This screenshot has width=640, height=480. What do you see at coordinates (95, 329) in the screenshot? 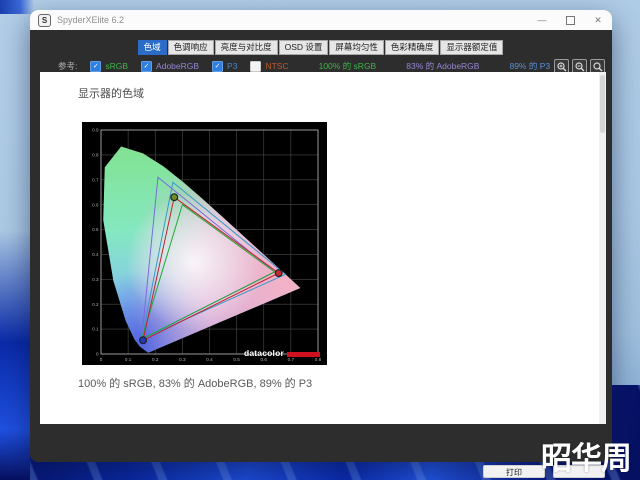
I see `y-tick-label: 0.1` at bounding box center [95, 329].